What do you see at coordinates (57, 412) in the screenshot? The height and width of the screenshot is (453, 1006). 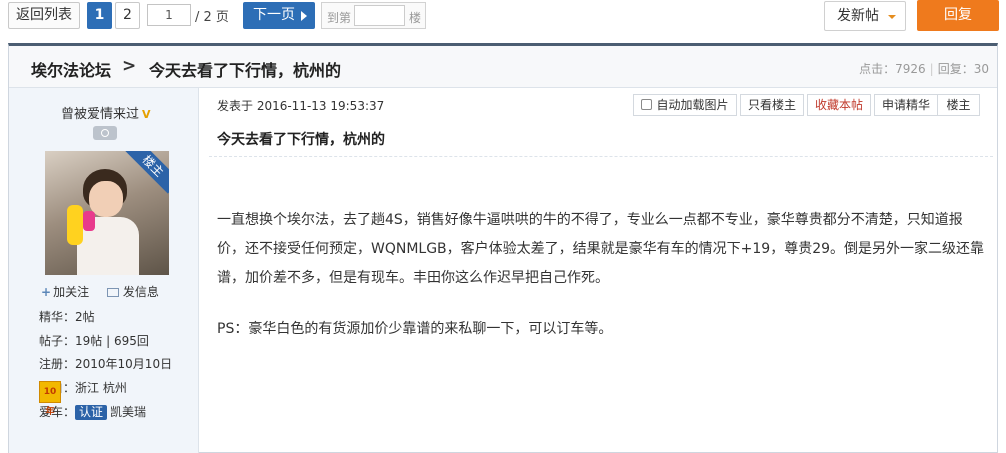 I see `author-car-key: 爱车：` at bounding box center [57, 412].